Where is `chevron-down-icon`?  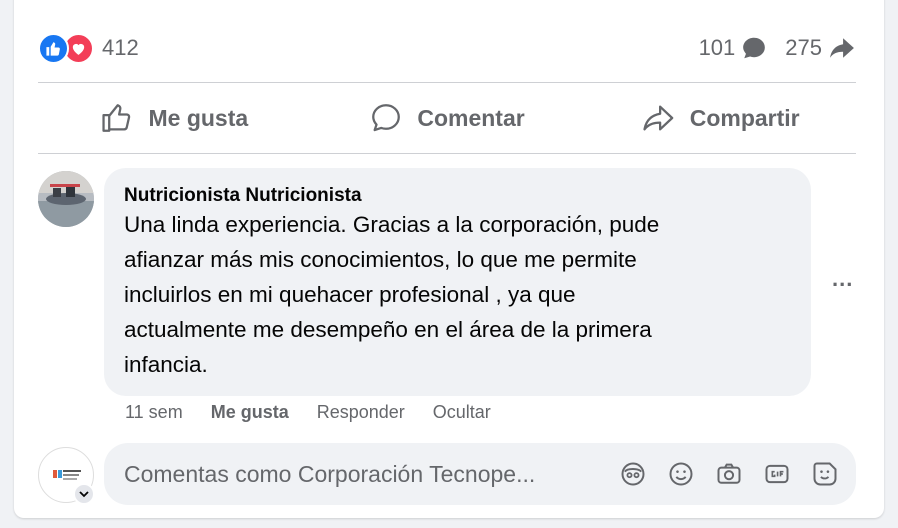 chevron-down-icon is located at coordinates (84, 494).